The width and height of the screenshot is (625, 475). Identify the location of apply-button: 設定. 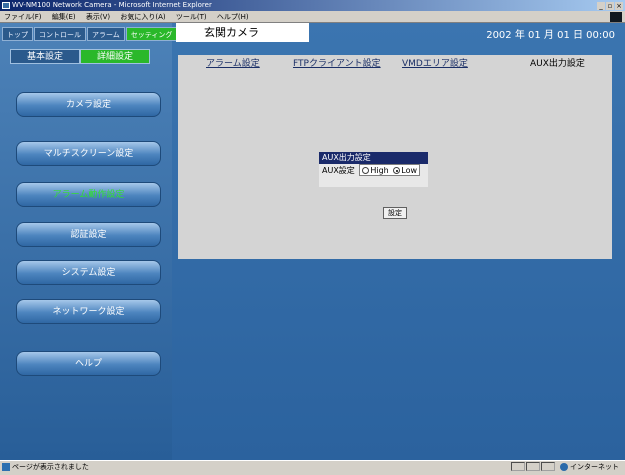
(395, 213).